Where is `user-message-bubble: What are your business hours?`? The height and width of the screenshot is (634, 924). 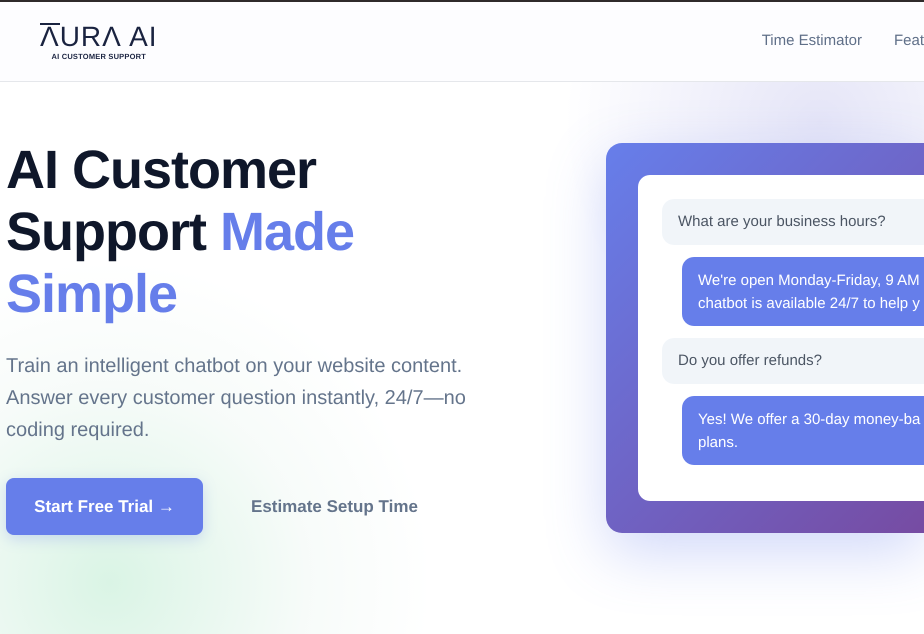 user-message-bubble: What are your business hours? is located at coordinates (793, 222).